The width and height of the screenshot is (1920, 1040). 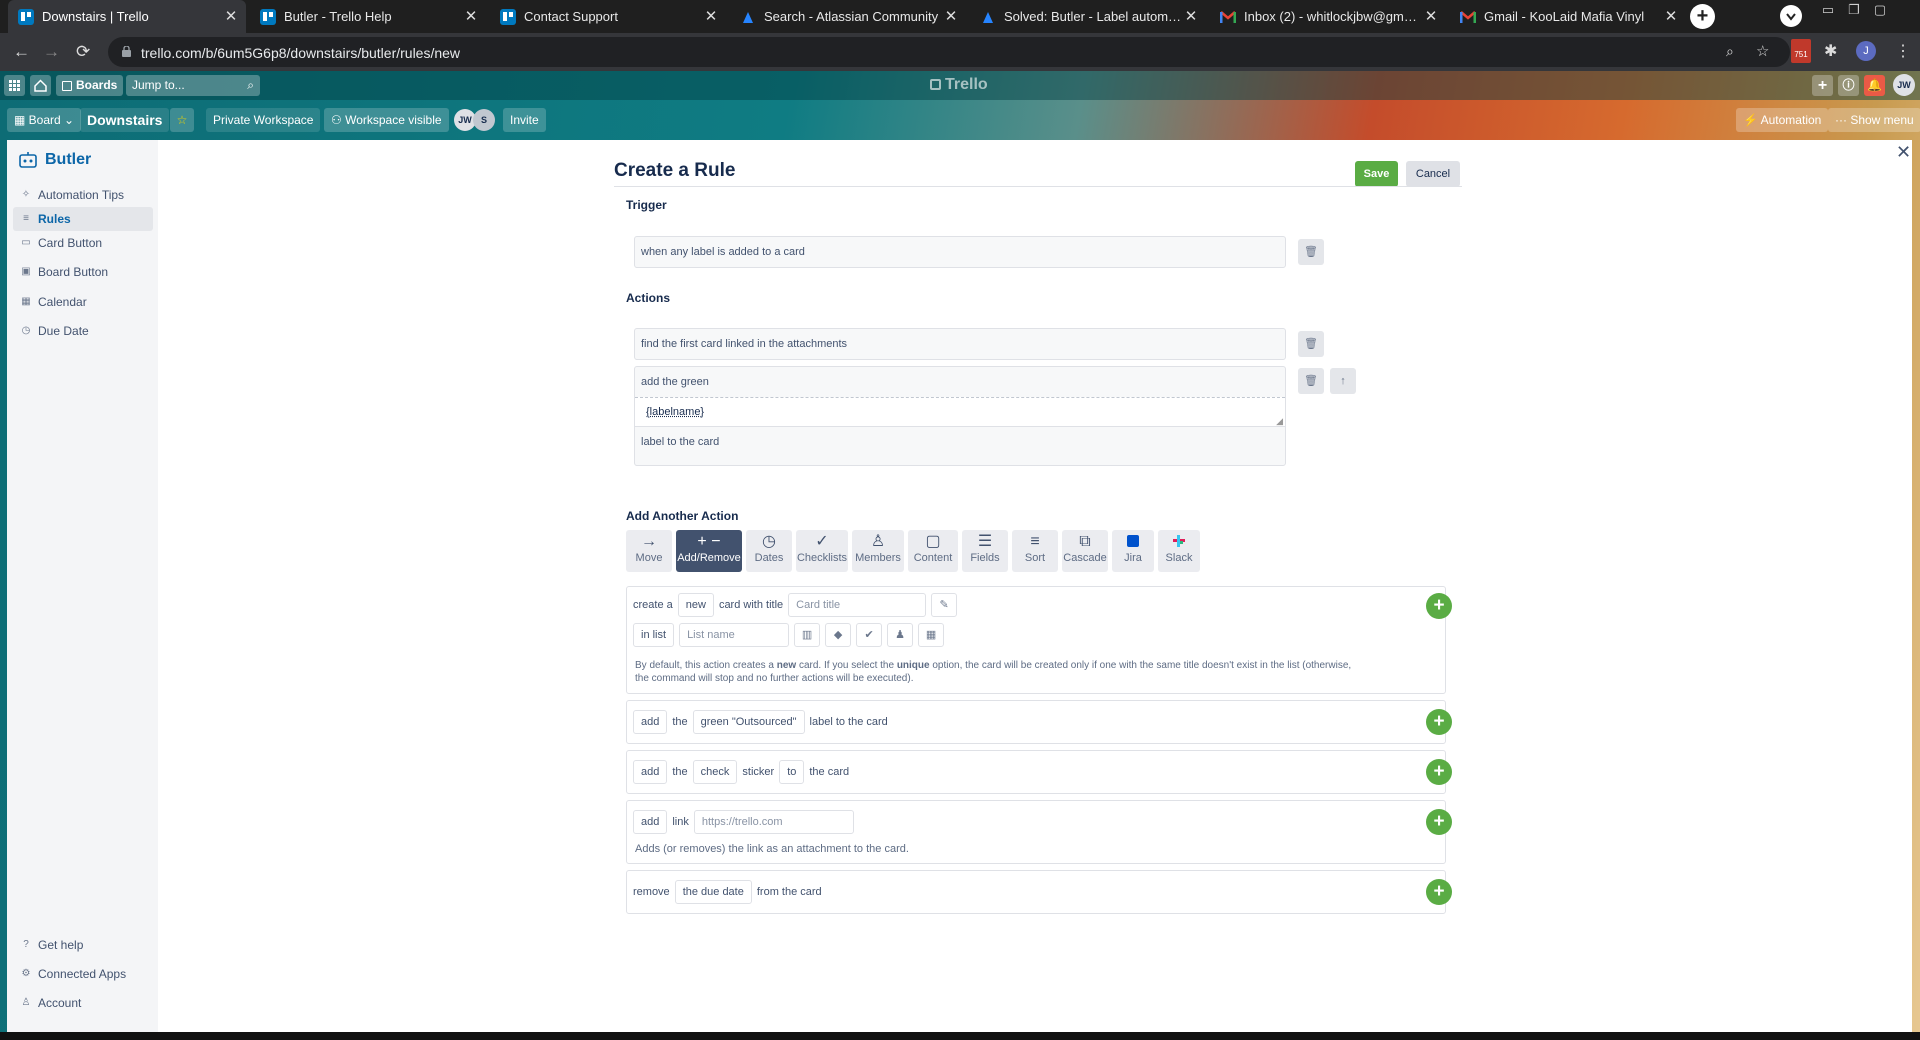 What do you see at coordinates (1088, 16) in the screenshot?
I see `browser-tab: Solved: Butler - Label automation ✕` at bounding box center [1088, 16].